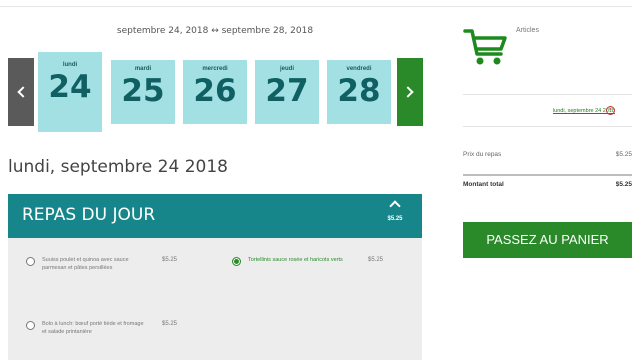  What do you see at coordinates (623, 154) in the screenshot?
I see `meal-price-value: $5.25` at bounding box center [623, 154].